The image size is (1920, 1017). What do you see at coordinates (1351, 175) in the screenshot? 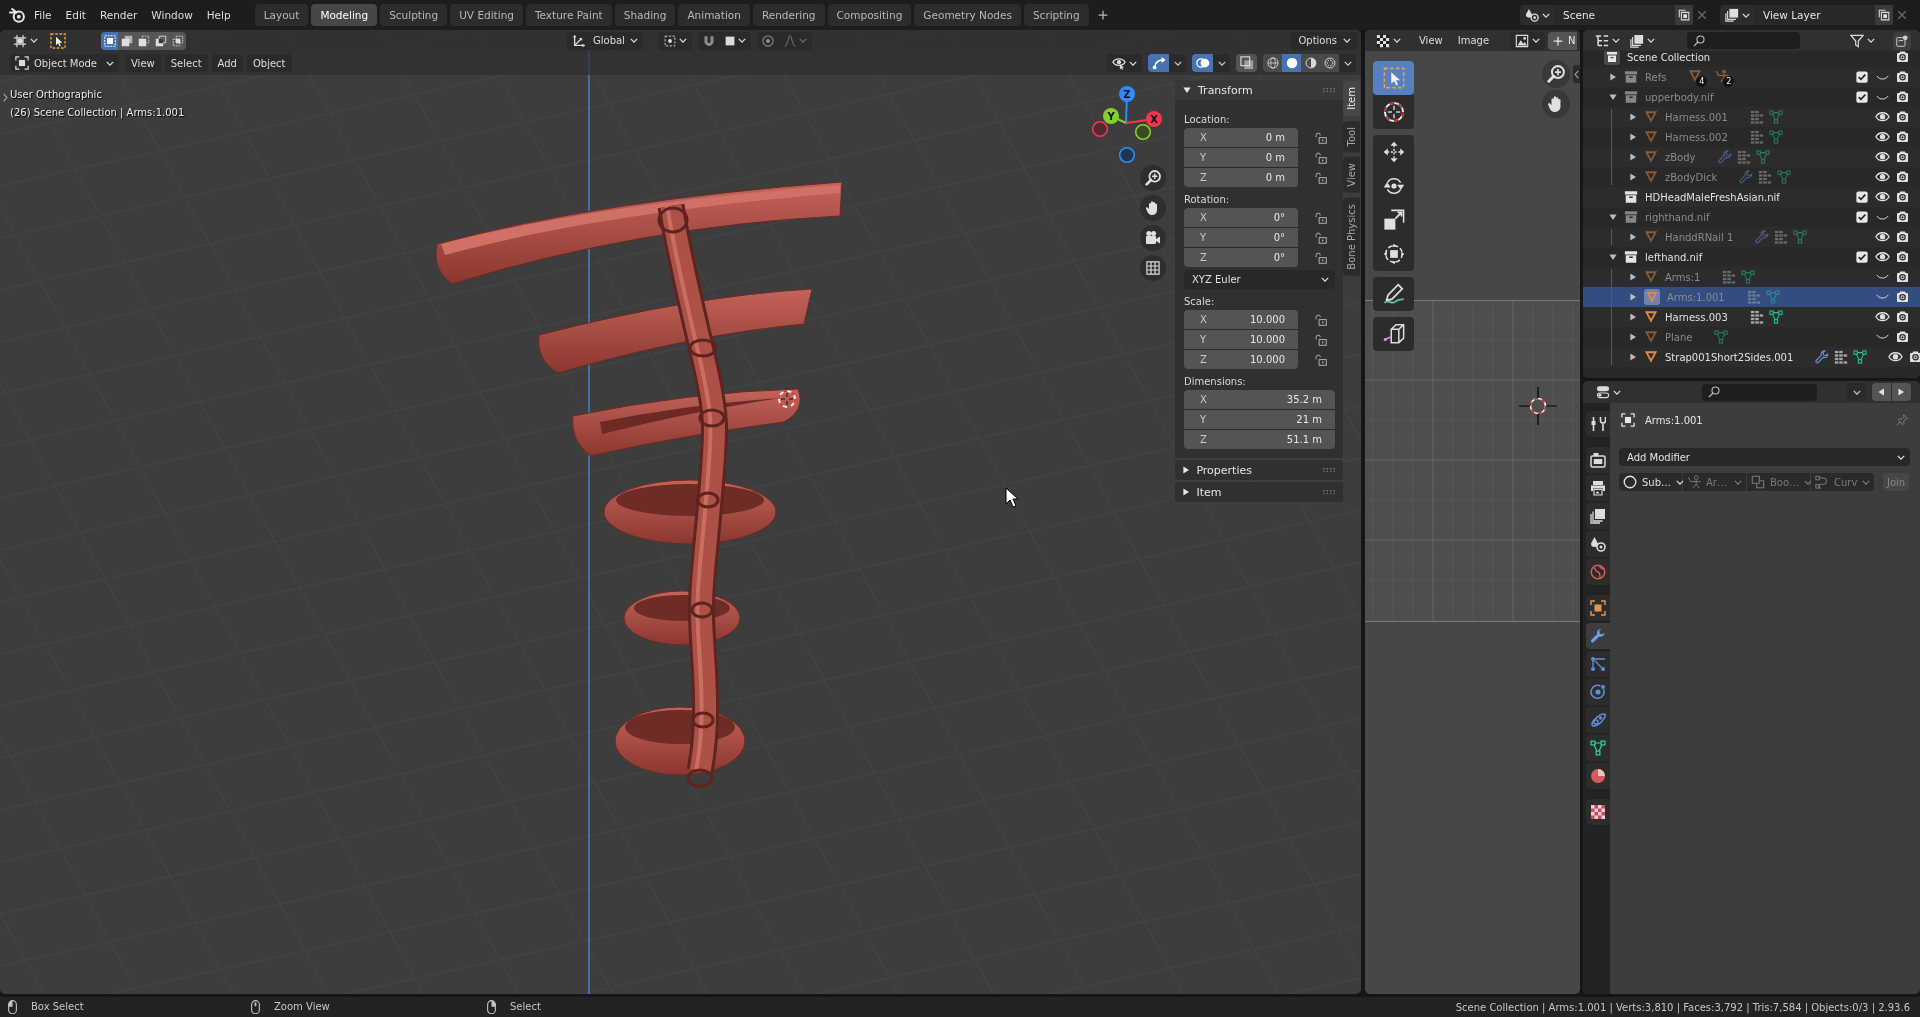
I see `sidebar-tab: View` at bounding box center [1351, 175].